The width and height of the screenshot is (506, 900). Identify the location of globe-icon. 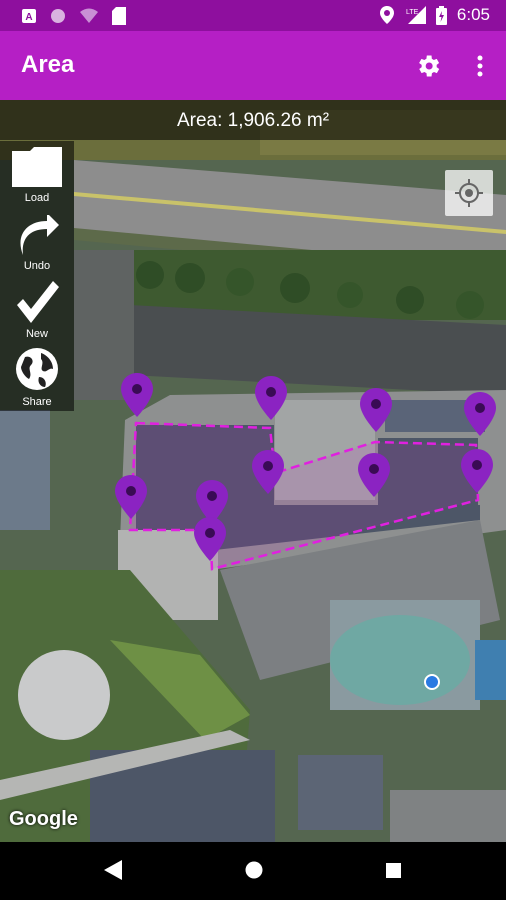
(37, 369).